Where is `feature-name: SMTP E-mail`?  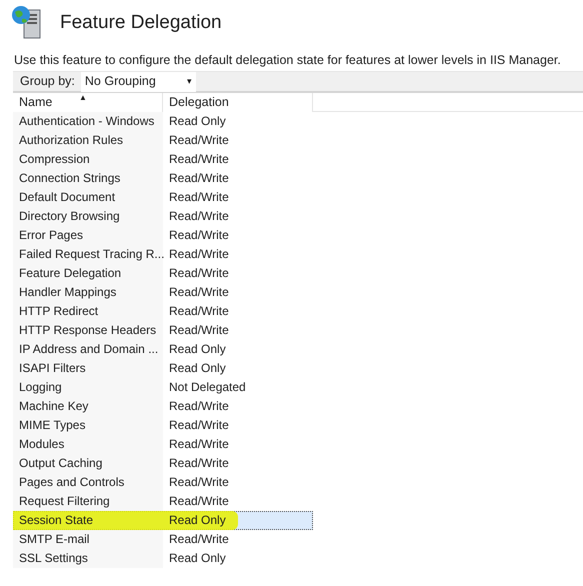
feature-name: SMTP E-mail is located at coordinates (54, 539).